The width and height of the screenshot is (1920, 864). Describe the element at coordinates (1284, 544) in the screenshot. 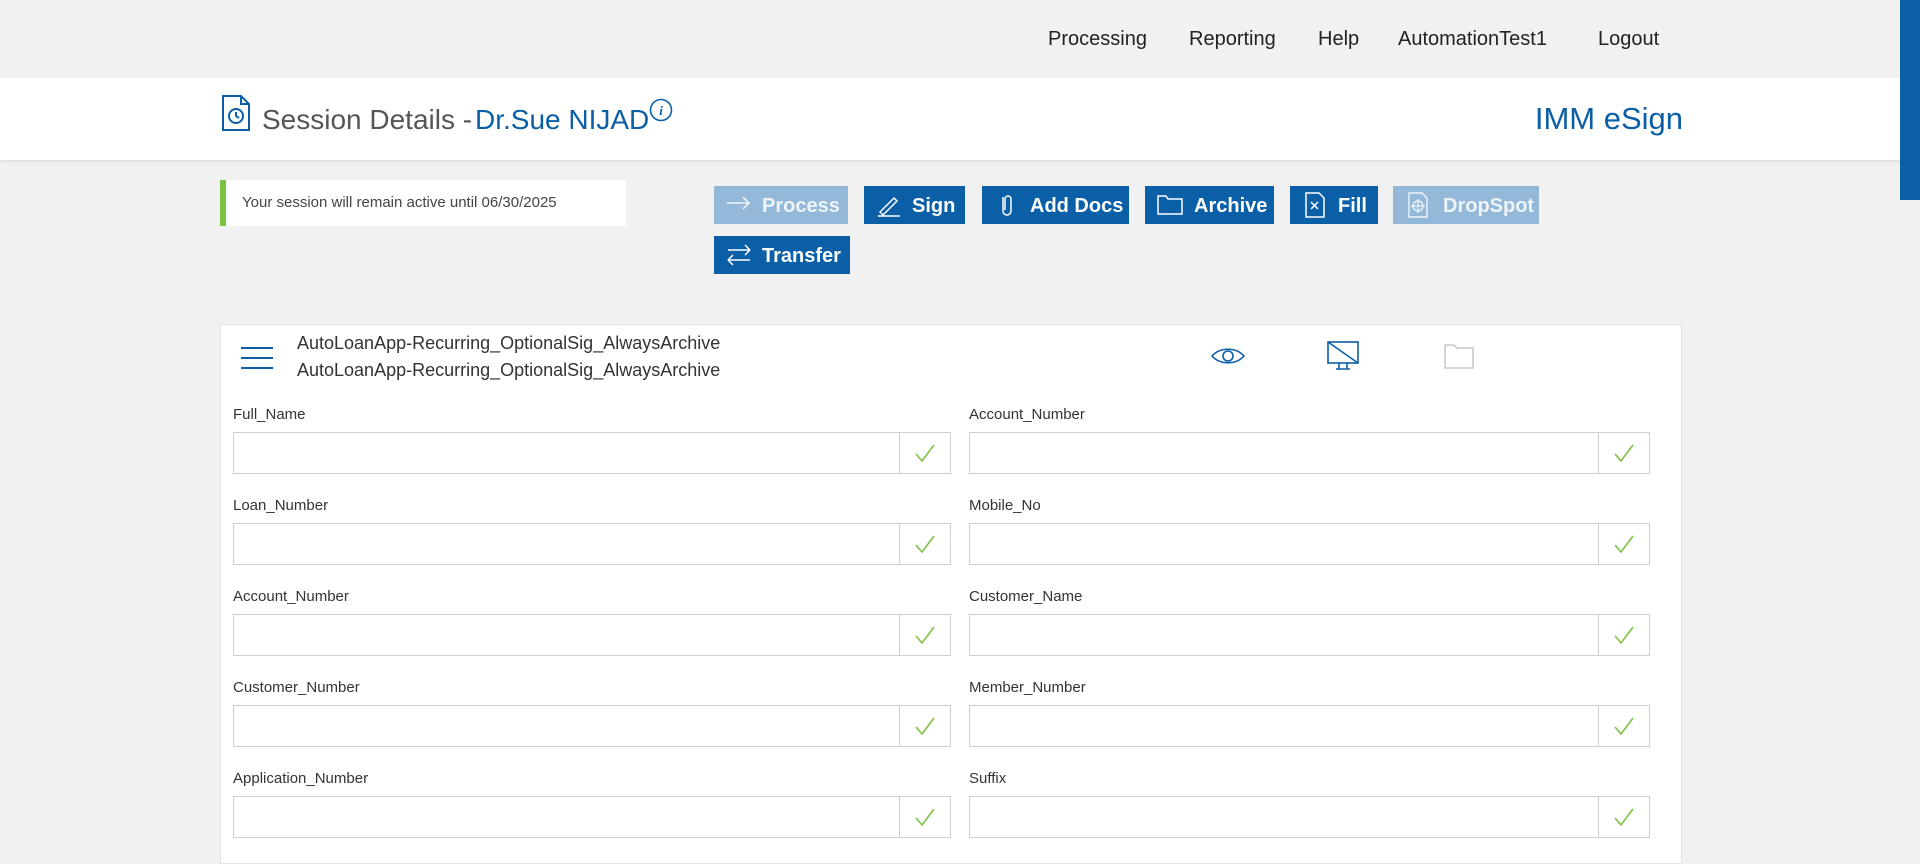

I see `mobile-no-input` at that location.